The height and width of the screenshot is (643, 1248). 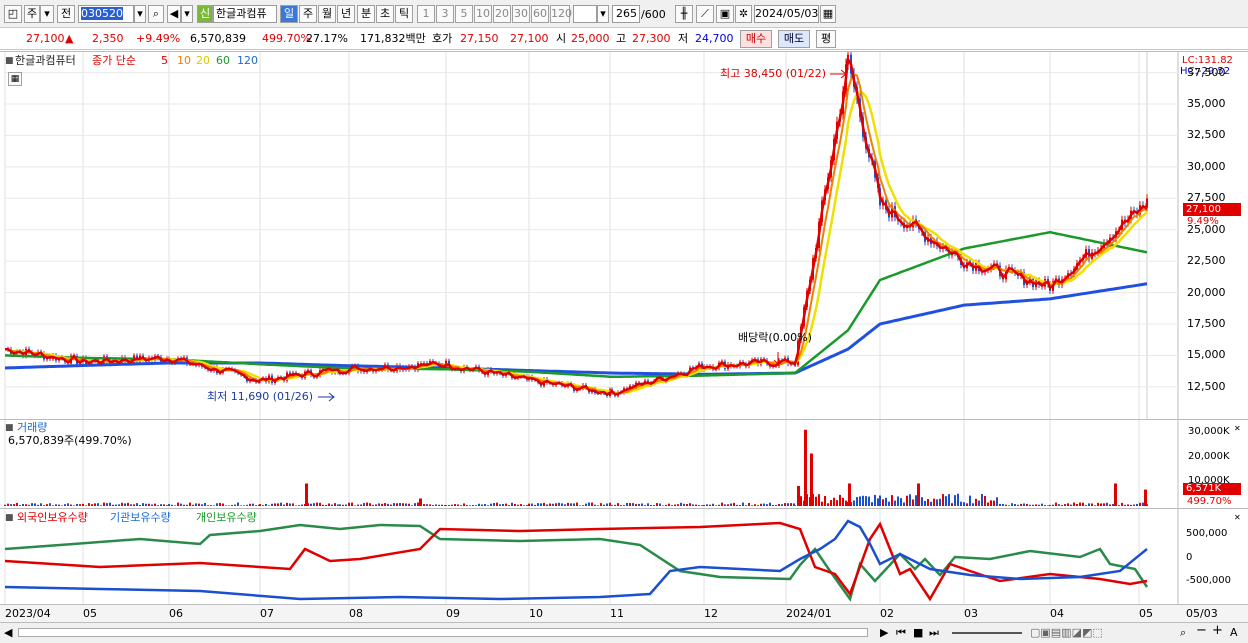 I want to click on x-label: 02, so click(x=887, y=613).